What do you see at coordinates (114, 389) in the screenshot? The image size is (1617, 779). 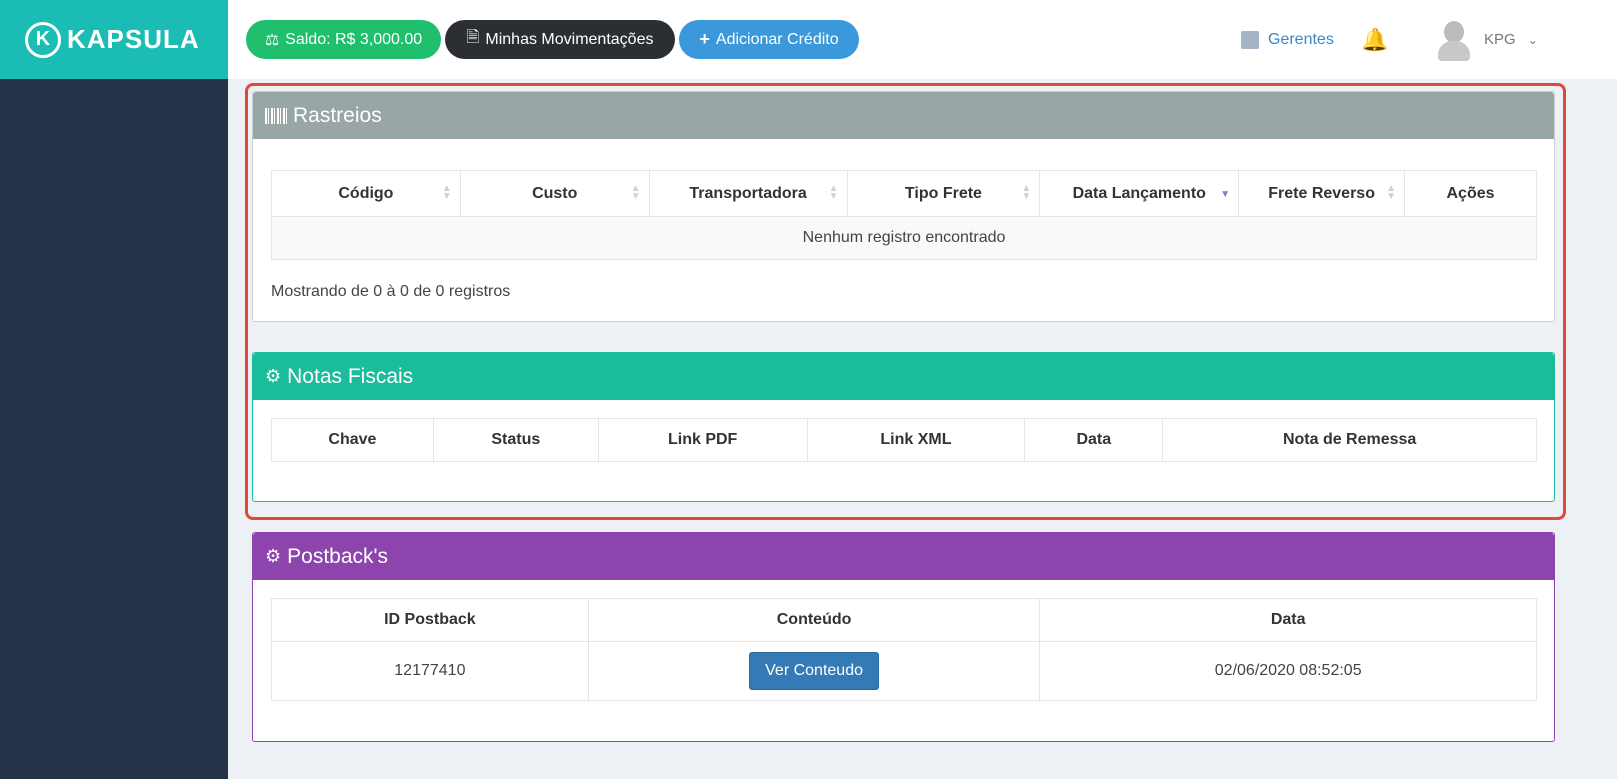 I see `sidebar` at bounding box center [114, 389].